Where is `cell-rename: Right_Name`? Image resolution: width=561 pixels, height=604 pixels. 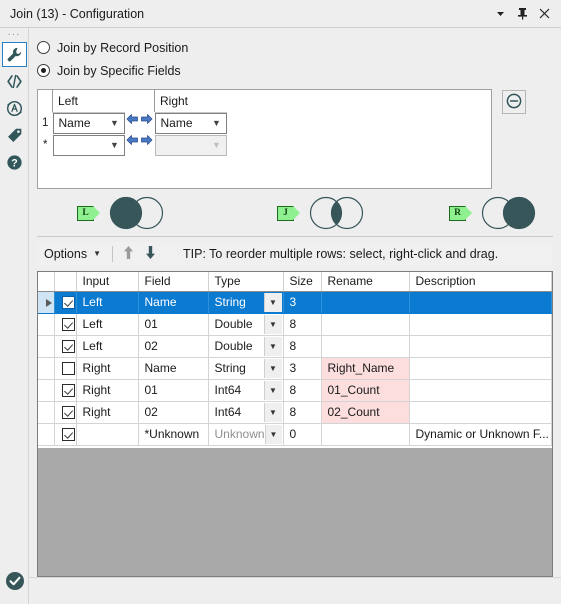 cell-rename: Right_Name is located at coordinates (365, 368).